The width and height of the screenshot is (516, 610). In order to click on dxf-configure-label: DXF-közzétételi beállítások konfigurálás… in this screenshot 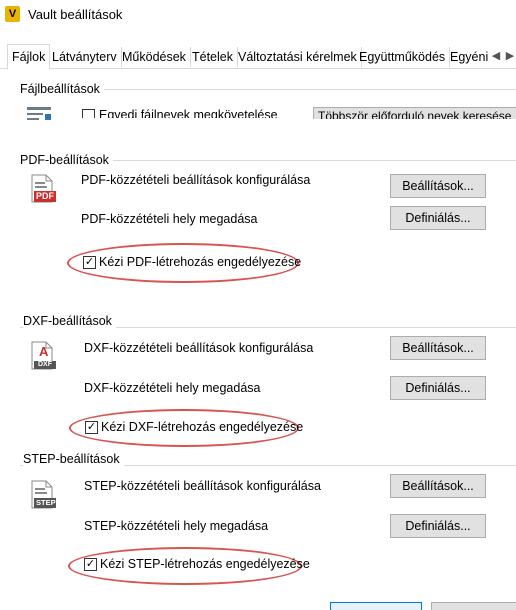, I will do `click(199, 348)`.